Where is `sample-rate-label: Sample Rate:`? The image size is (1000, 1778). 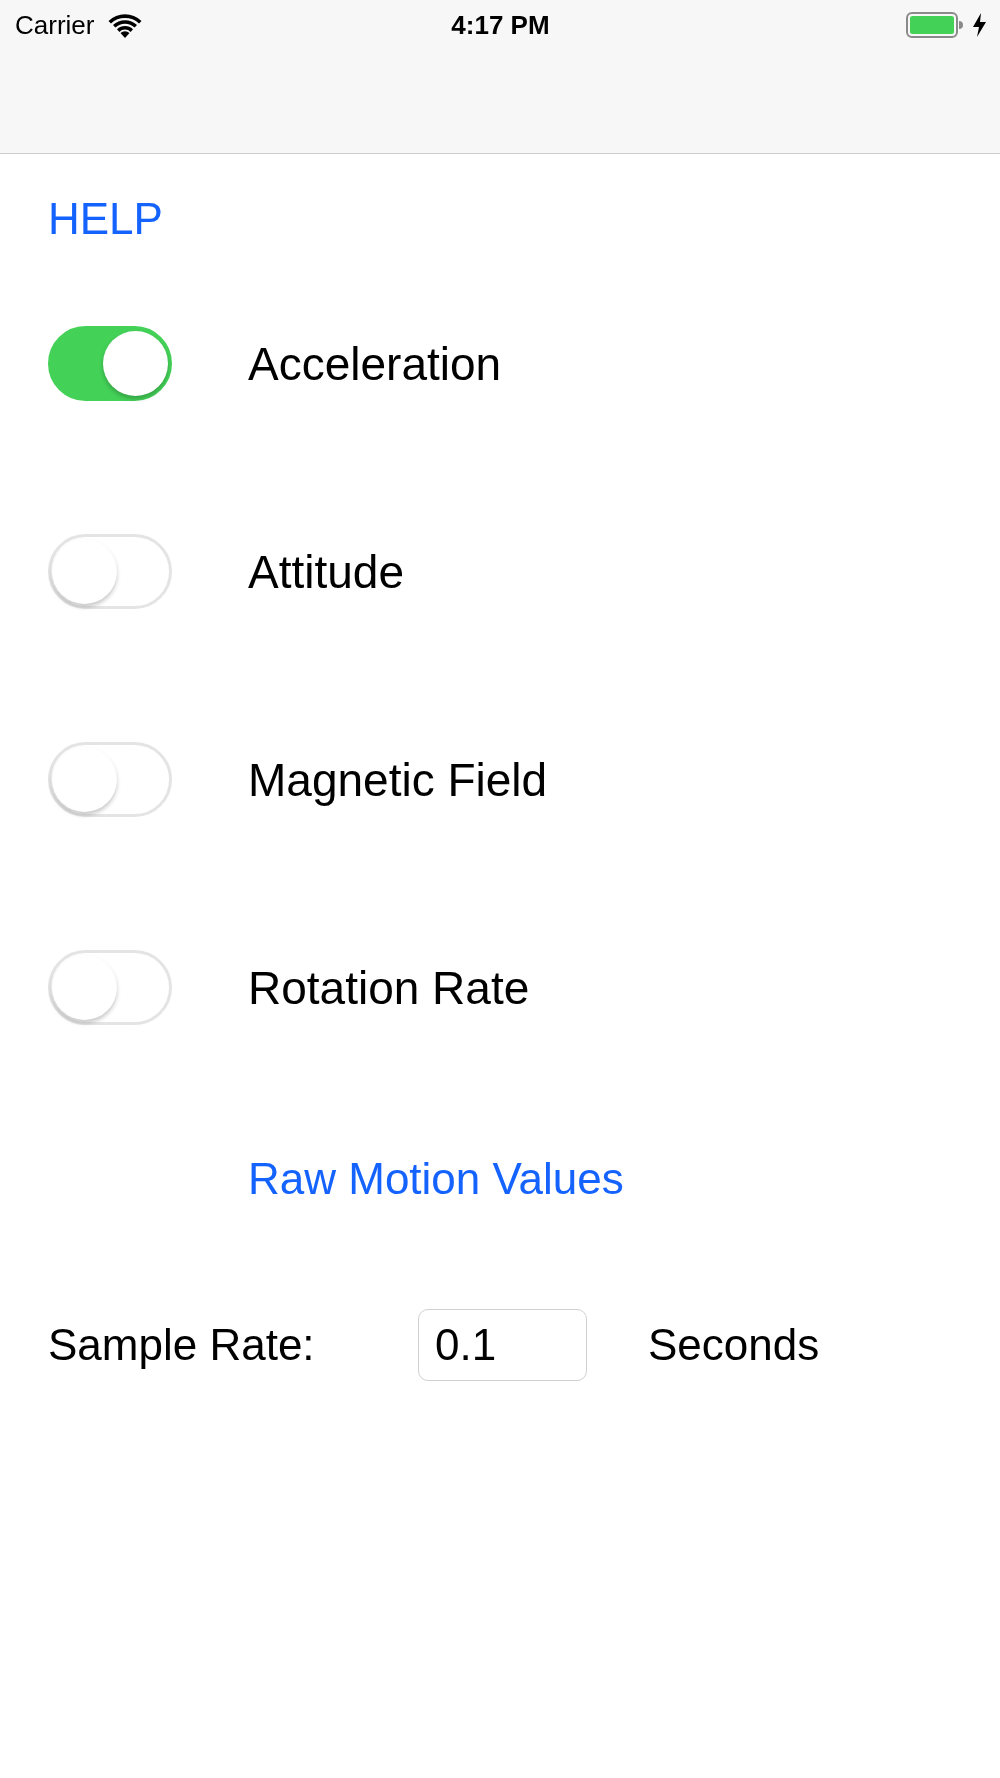
sample-rate-label: Sample Rate: is located at coordinates (181, 1345).